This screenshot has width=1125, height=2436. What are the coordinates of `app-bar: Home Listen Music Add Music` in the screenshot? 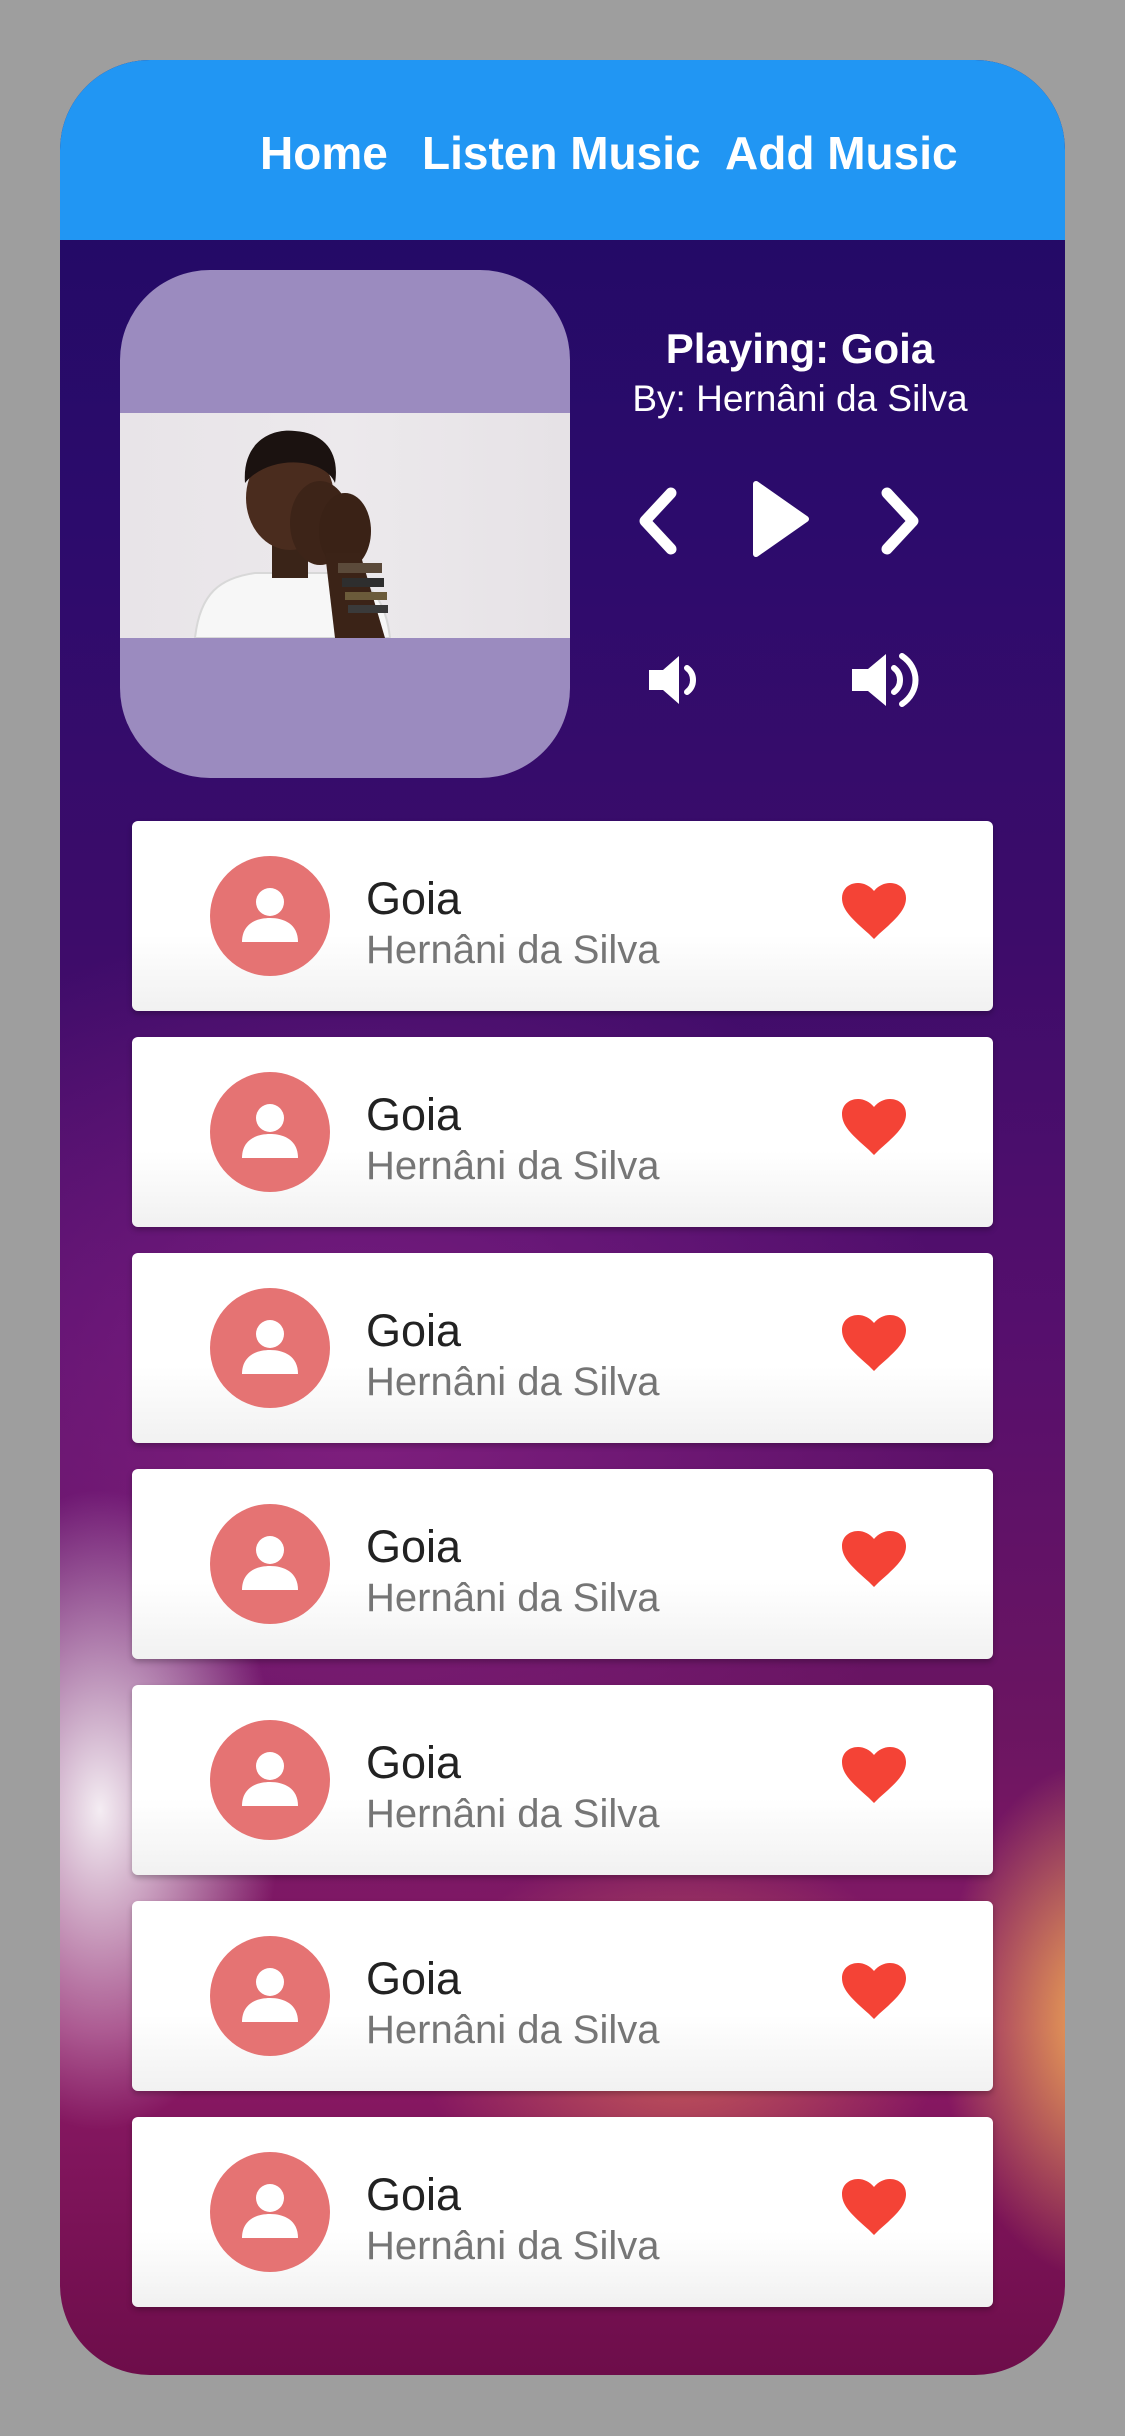 It's located at (562, 150).